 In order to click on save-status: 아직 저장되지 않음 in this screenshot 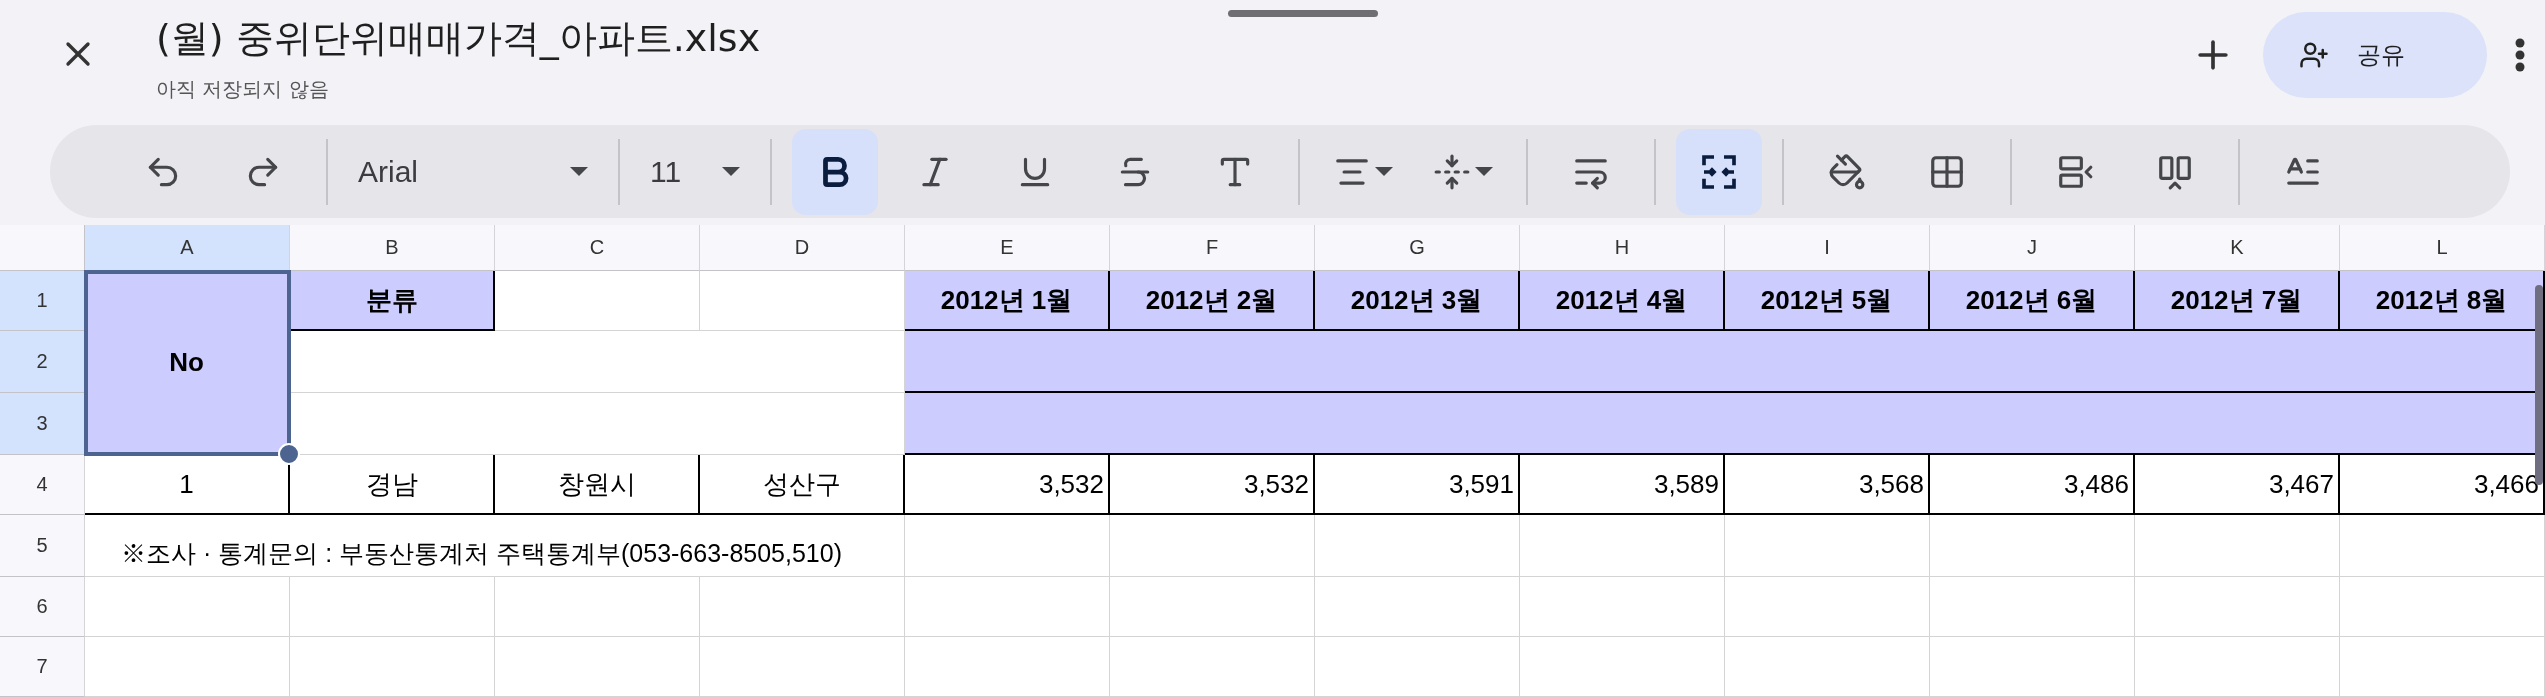, I will do `click(242, 89)`.